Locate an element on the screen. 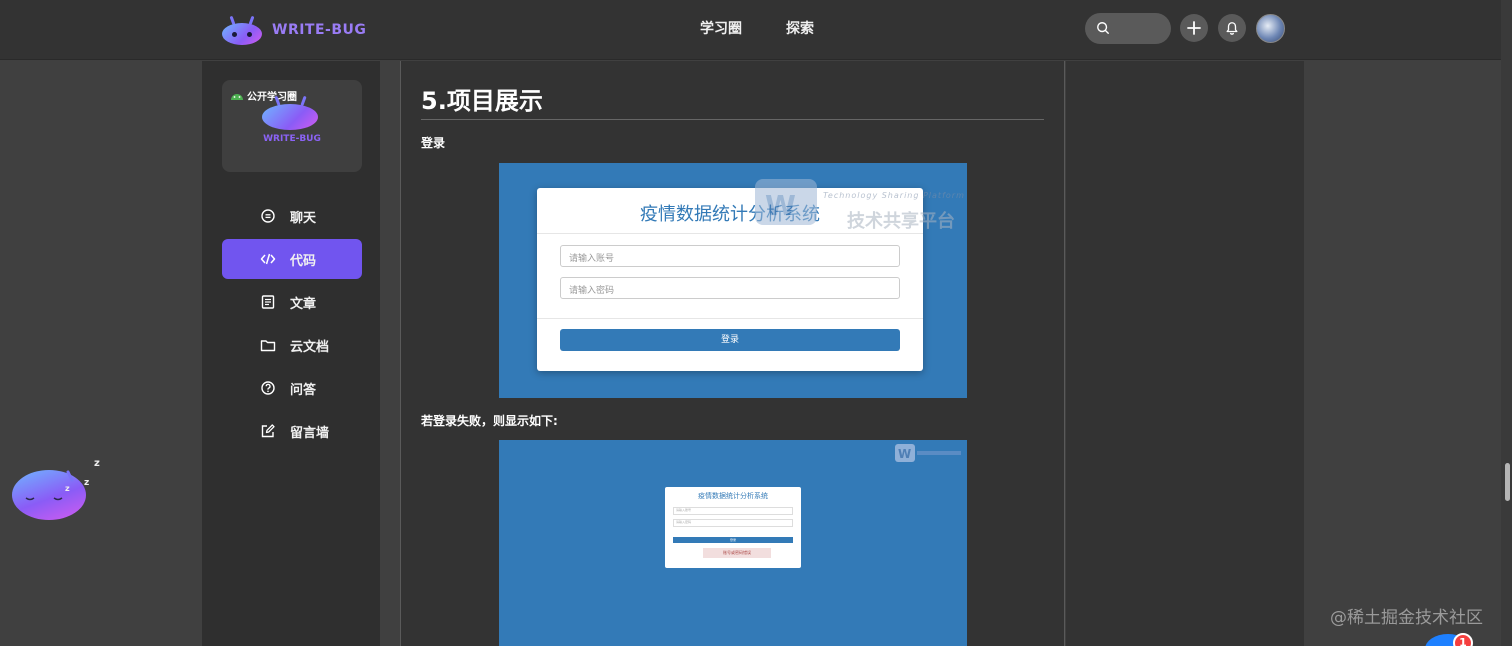  article-icon is located at coordinates (268, 302).